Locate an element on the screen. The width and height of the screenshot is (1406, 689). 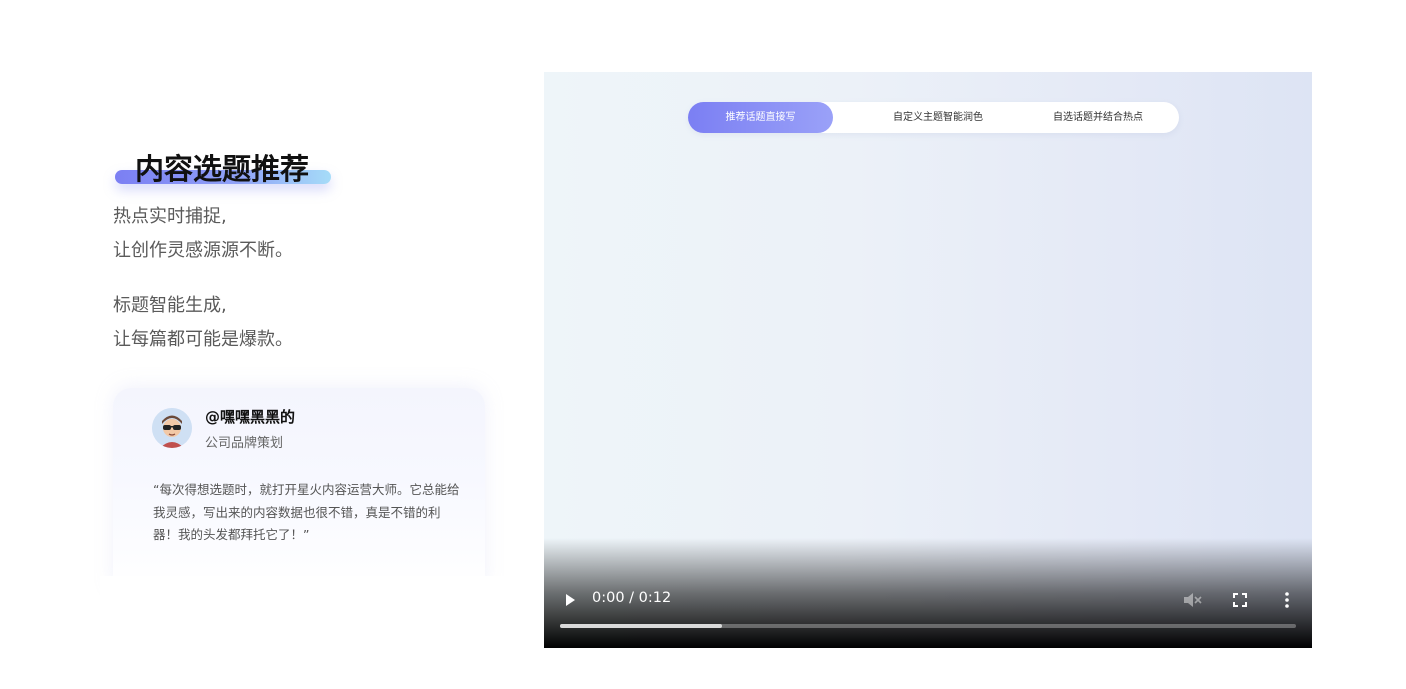
time-display: 0:00 / 0:12 is located at coordinates (632, 598).